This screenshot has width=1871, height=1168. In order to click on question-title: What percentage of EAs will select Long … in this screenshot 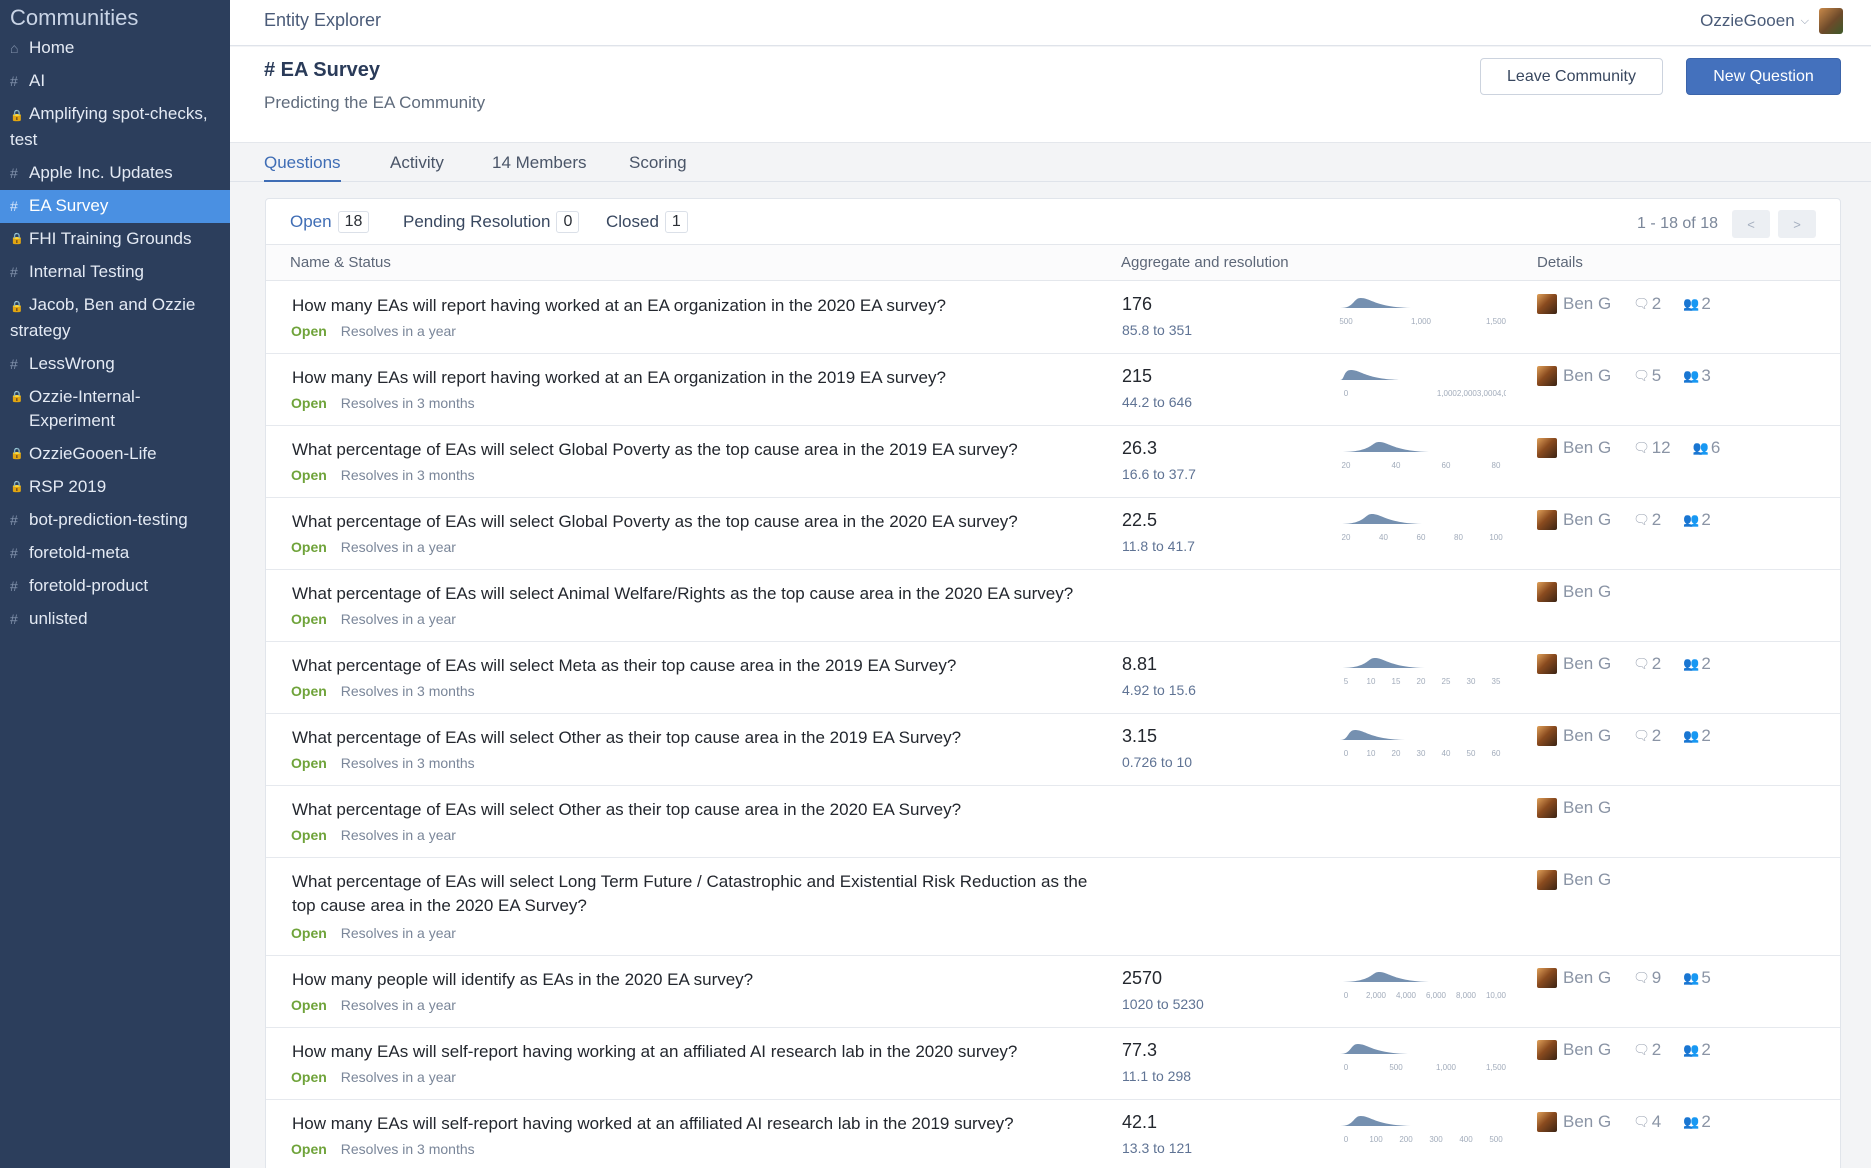, I will do `click(702, 894)`.